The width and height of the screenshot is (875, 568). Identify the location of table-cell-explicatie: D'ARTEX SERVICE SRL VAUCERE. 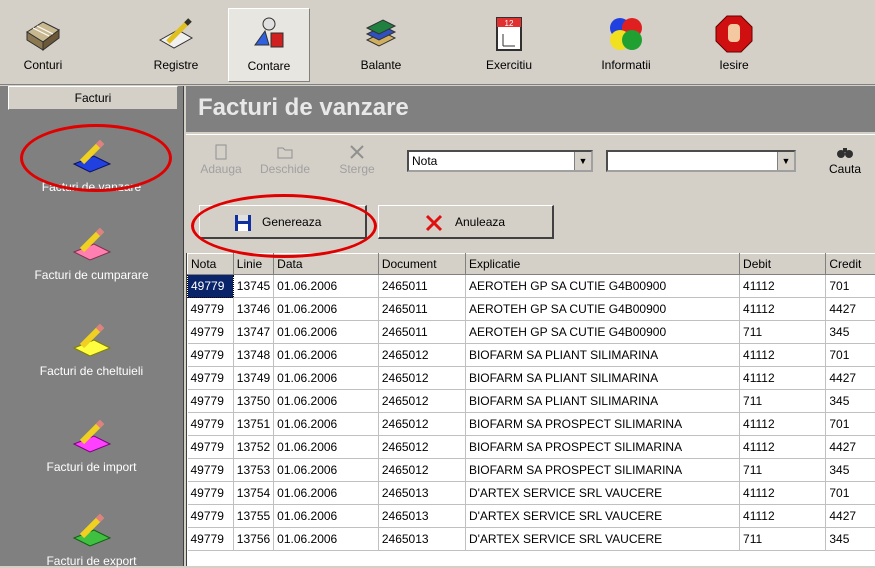
(602, 539).